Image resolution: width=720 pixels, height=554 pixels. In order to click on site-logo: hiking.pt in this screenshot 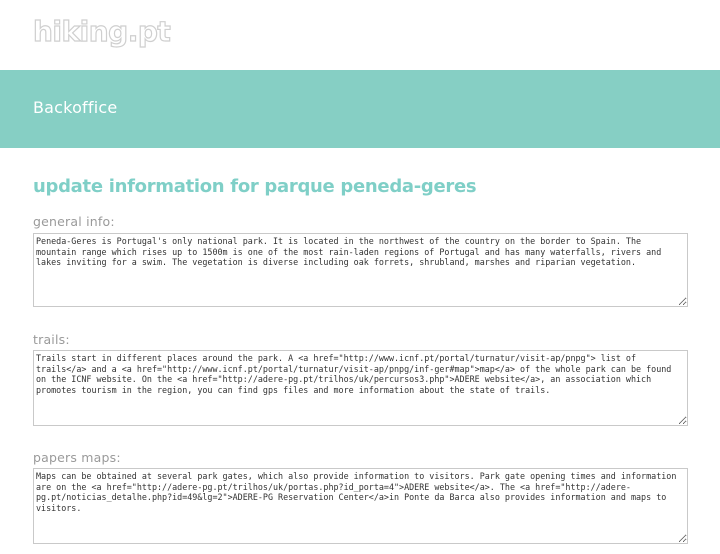, I will do `click(101, 32)`.